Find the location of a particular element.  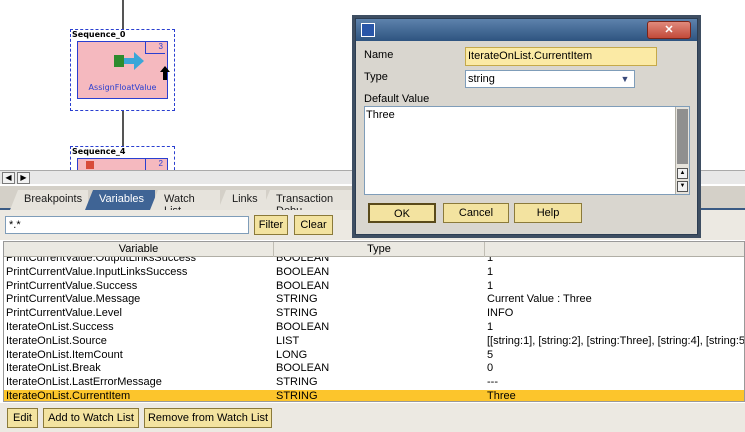

column-header-variable: Variable is located at coordinates (139, 249).